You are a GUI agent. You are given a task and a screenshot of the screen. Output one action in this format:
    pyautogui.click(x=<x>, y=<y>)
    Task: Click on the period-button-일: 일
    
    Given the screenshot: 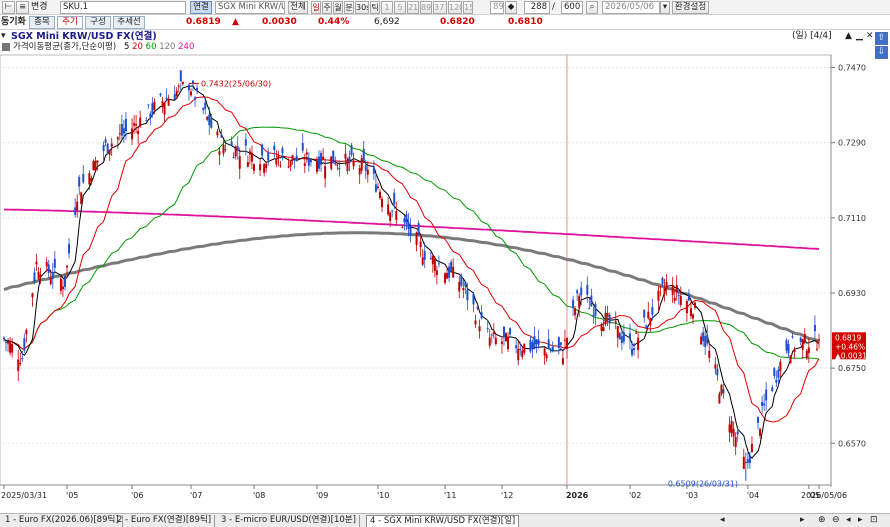 What is the action you would take?
    pyautogui.click(x=316, y=7)
    